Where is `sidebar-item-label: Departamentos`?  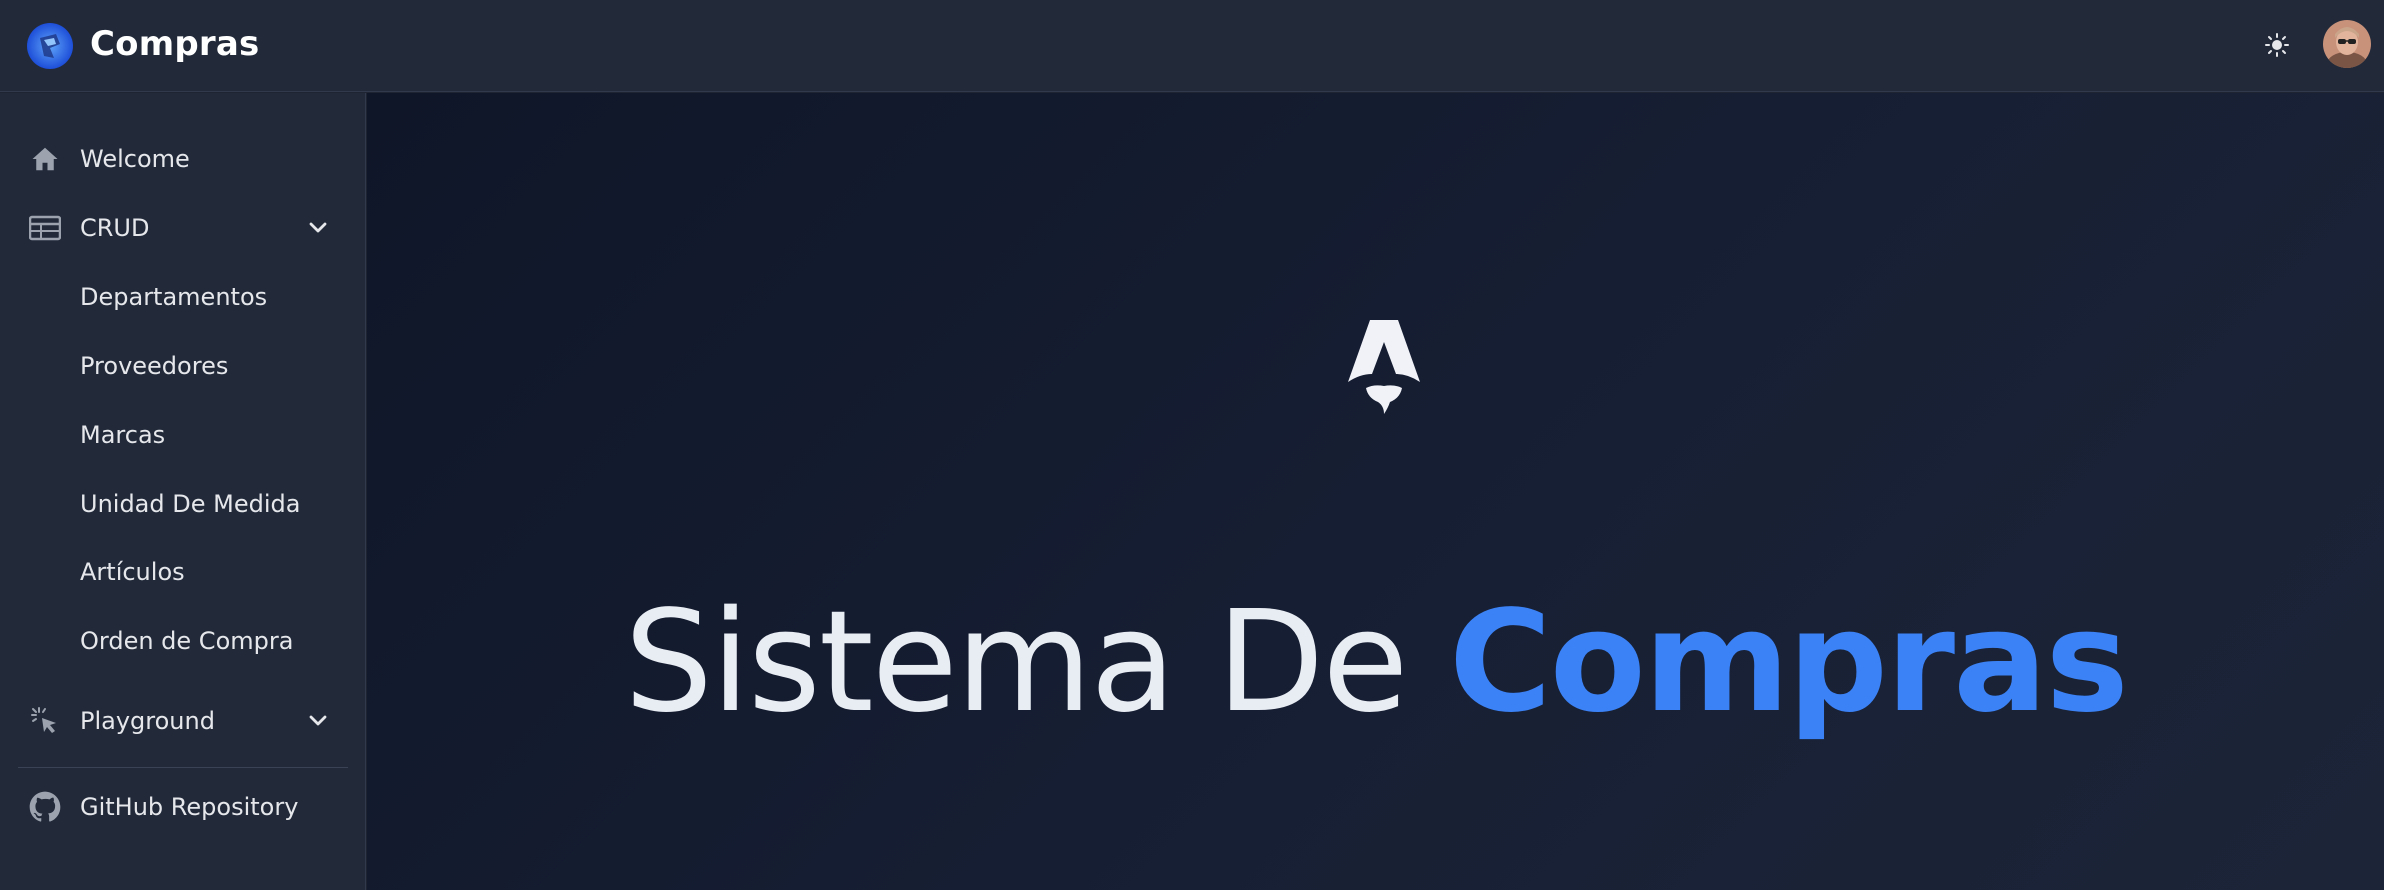
sidebar-item-label: Departamentos is located at coordinates (174, 297).